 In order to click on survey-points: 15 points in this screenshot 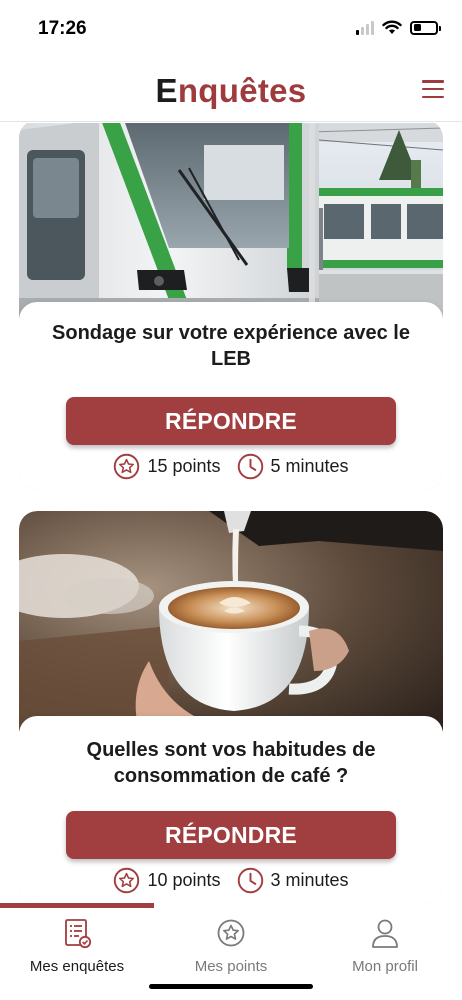, I will do `click(167, 466)`.